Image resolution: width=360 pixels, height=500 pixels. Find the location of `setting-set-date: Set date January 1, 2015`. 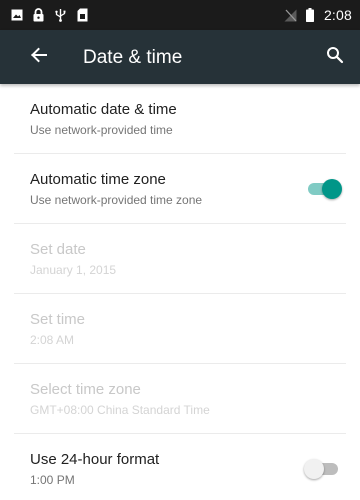

setting-set-date: Set date January 1, 2015 is located at coordinates (180, 259).